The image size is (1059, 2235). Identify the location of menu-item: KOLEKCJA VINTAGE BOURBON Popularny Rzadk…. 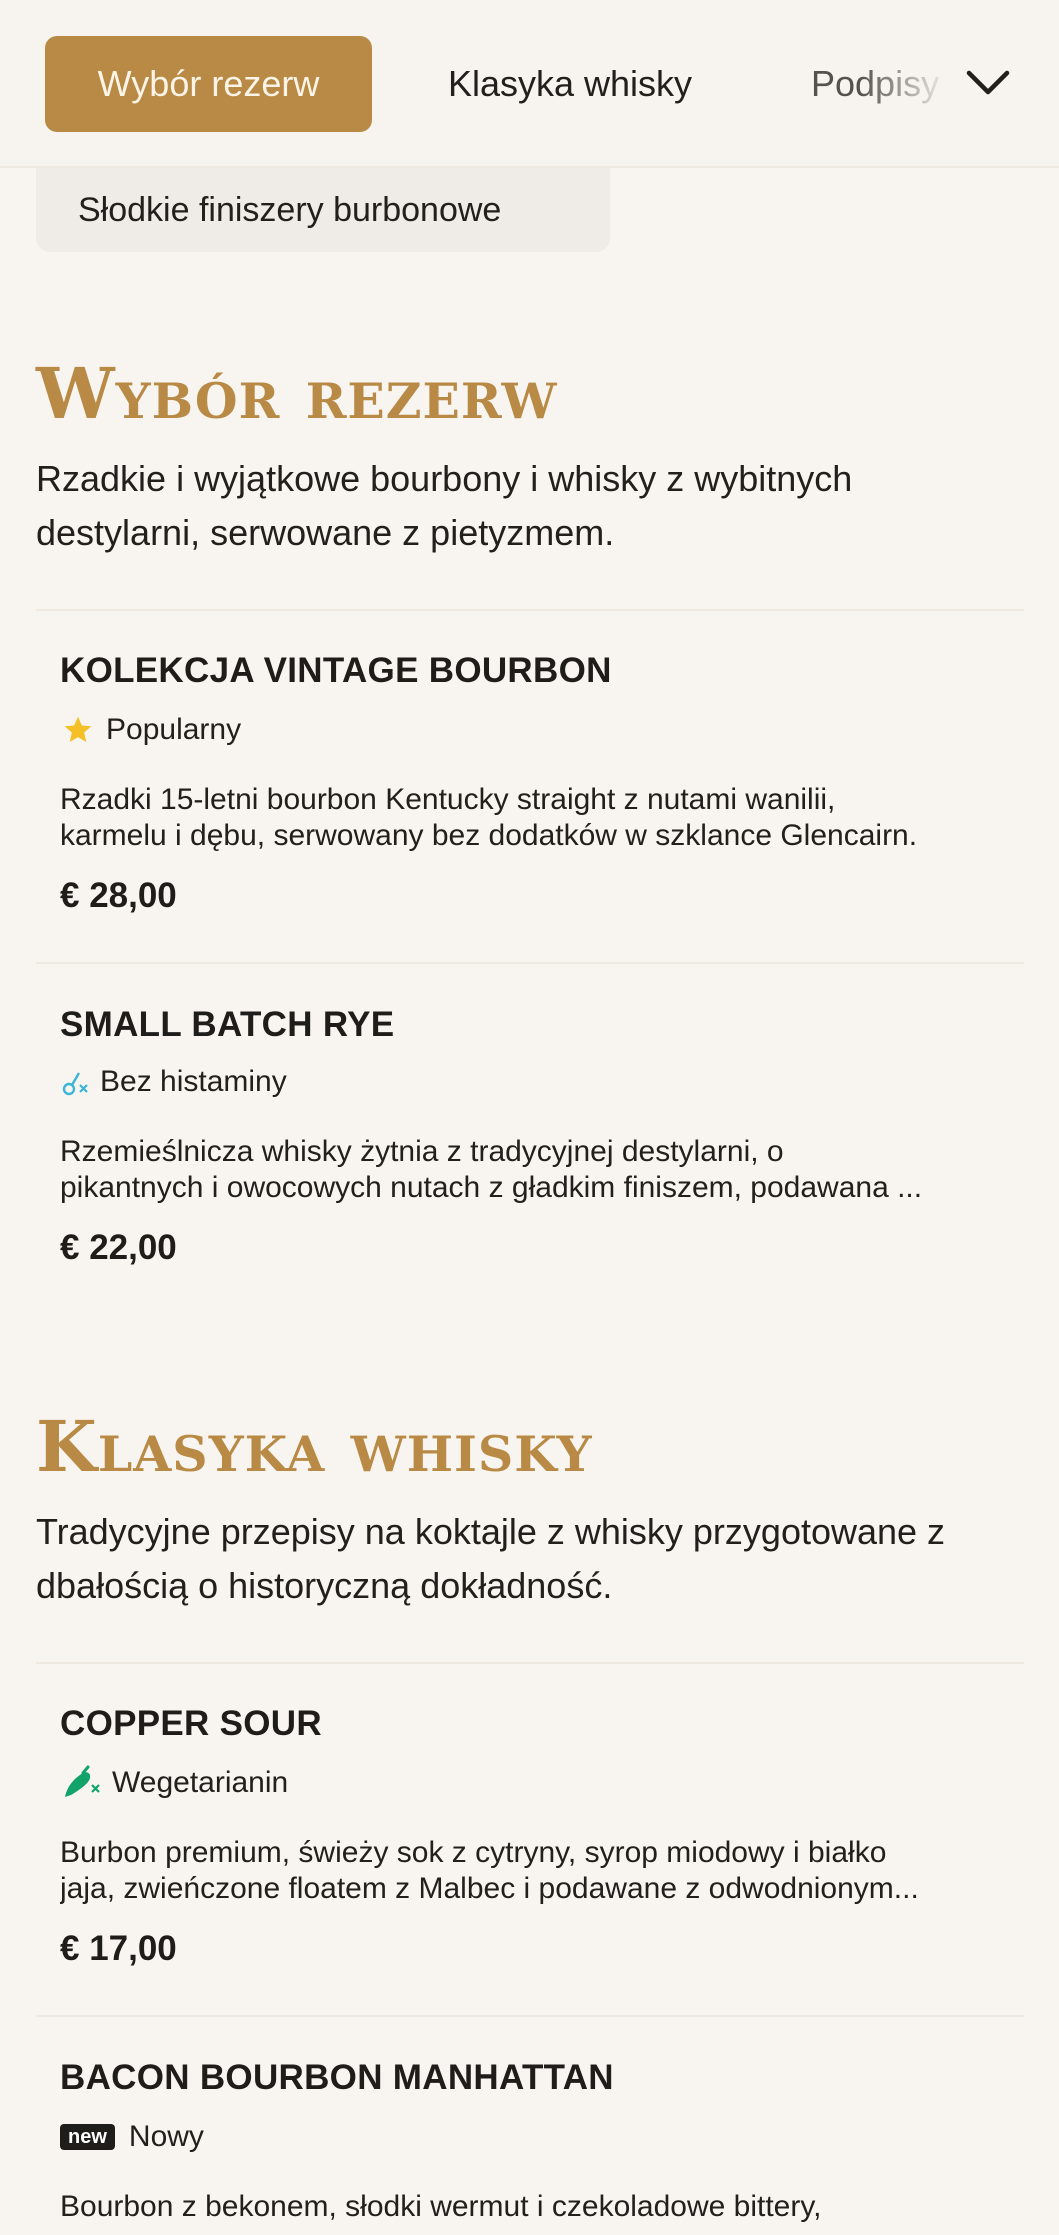
(535, 782).